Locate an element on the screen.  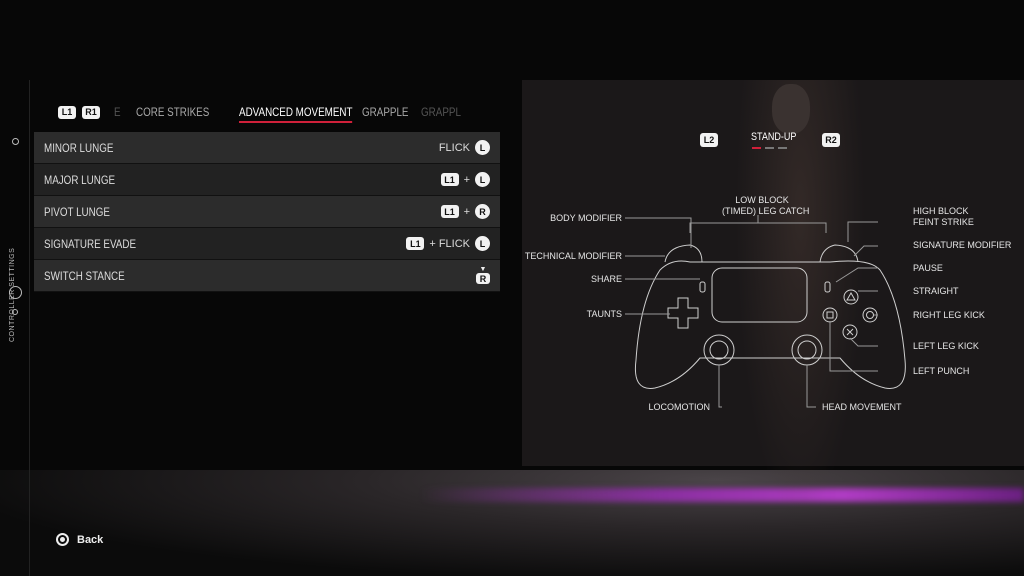
label-body-modifier: BODY MODIFIER is located at coordinates (586, 218).